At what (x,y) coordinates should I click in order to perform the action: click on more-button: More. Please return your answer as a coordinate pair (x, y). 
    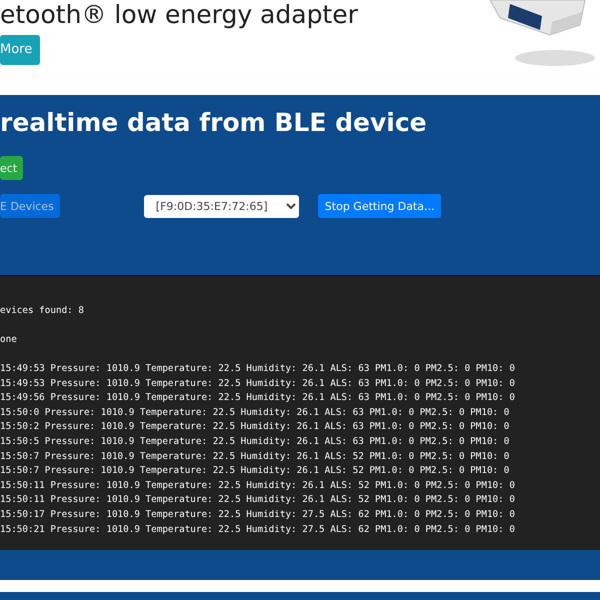
    Looking at the image, I should click on (20, 50).